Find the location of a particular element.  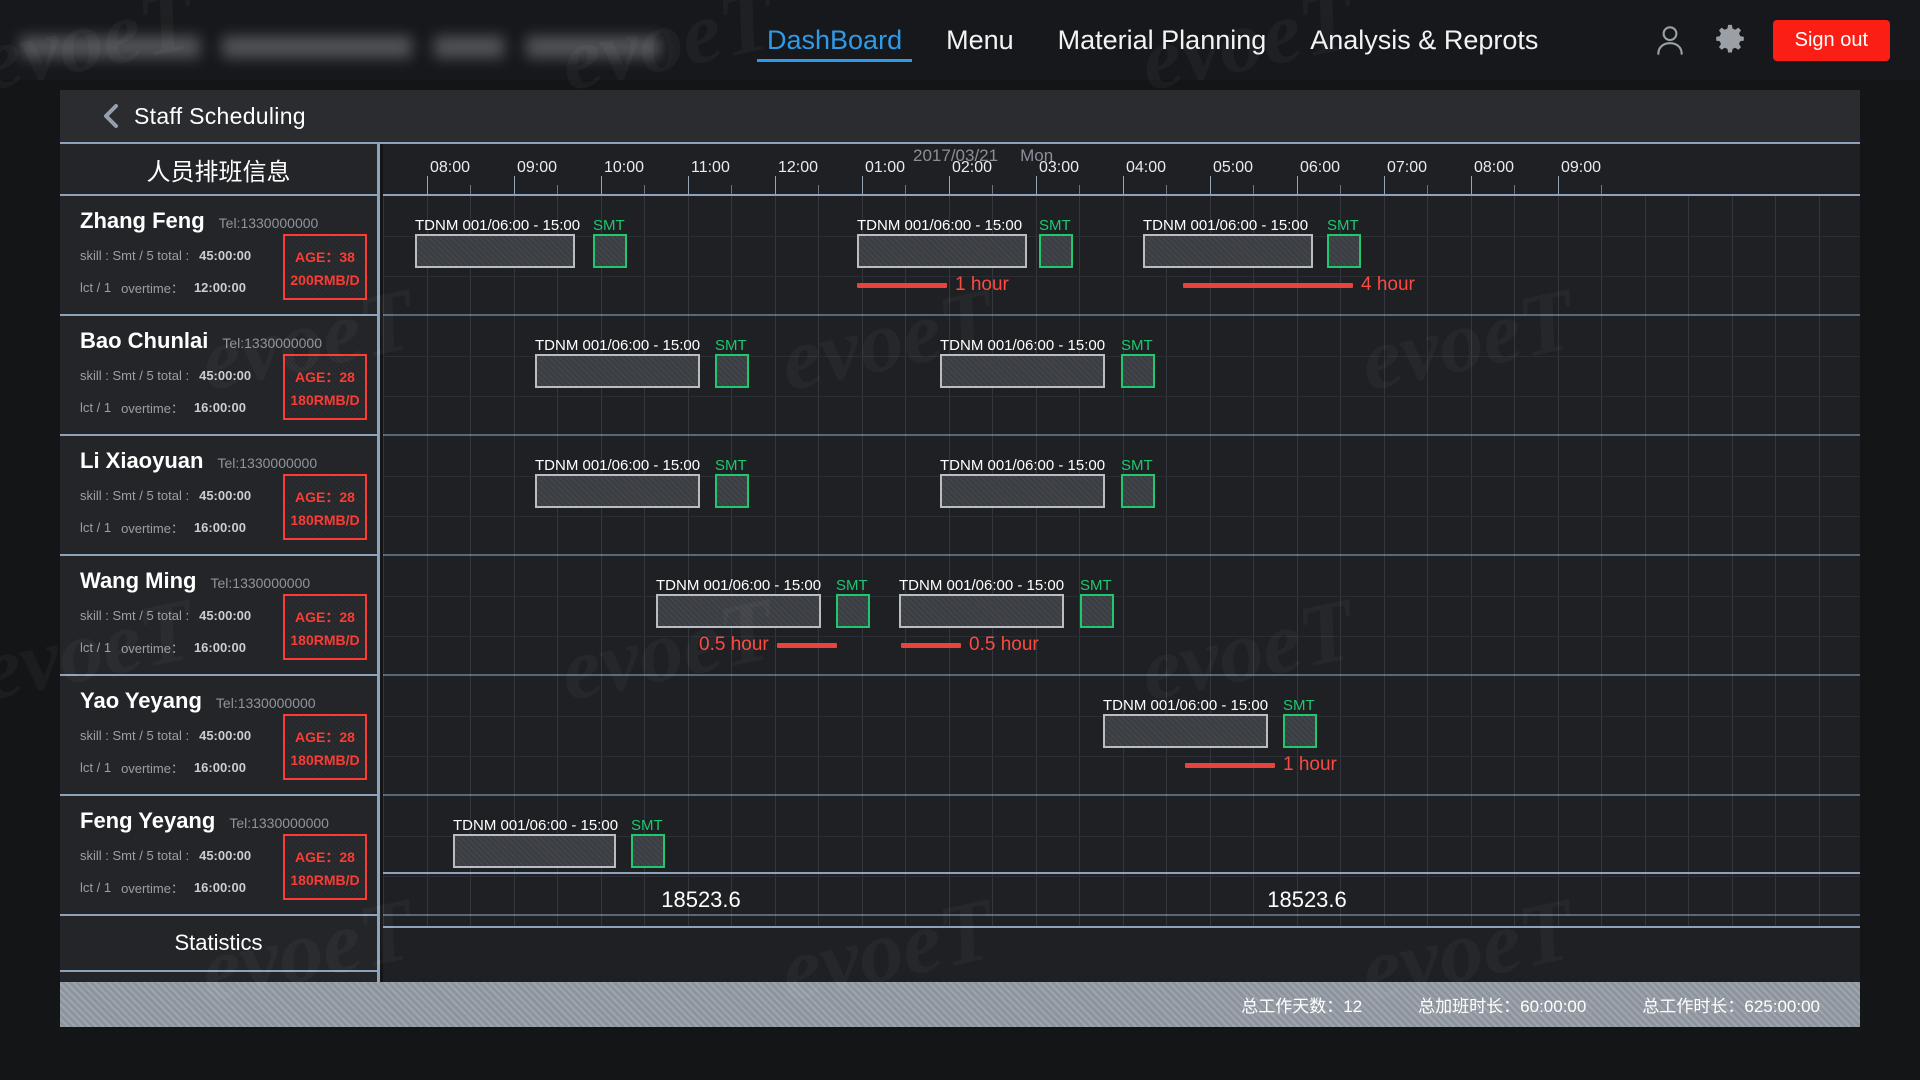

gear-icon is located at coordinates (1730, 40).